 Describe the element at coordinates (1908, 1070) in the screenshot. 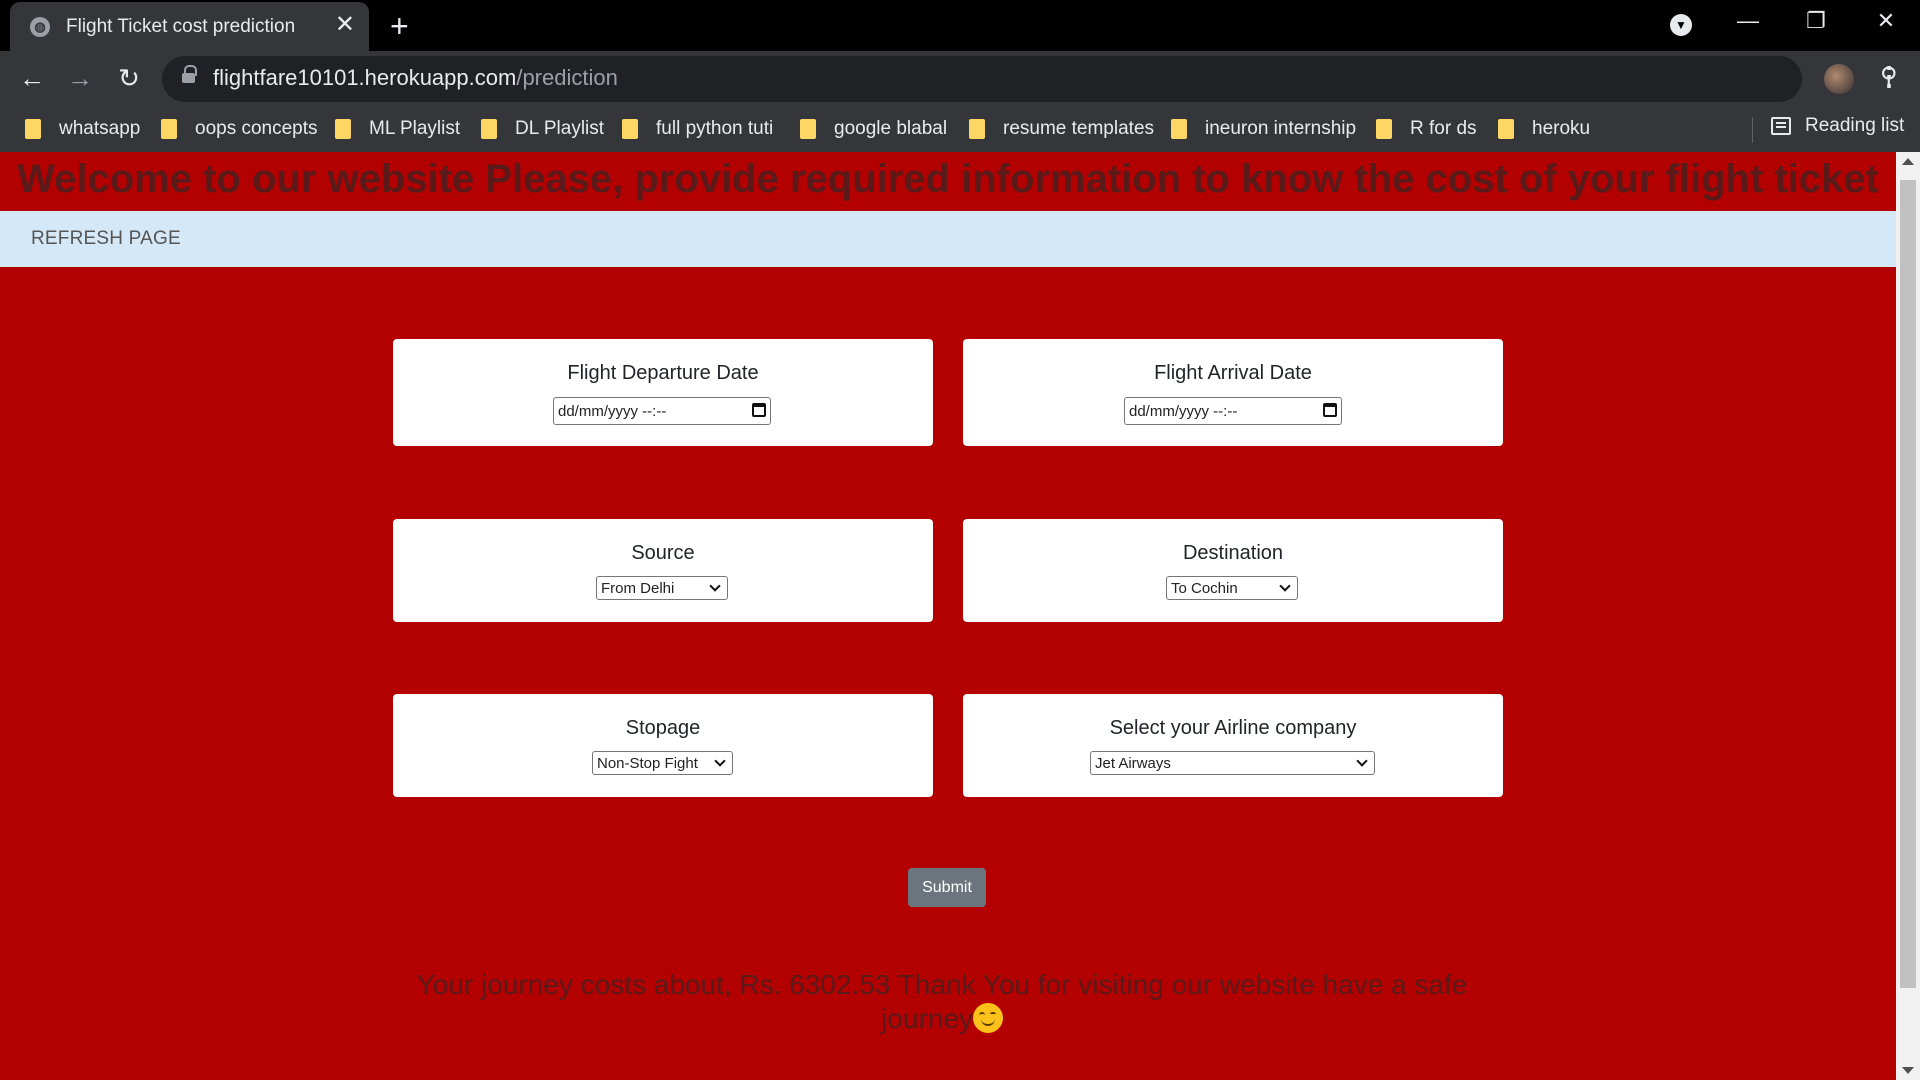

I see `scroll-down-icon` at that location.